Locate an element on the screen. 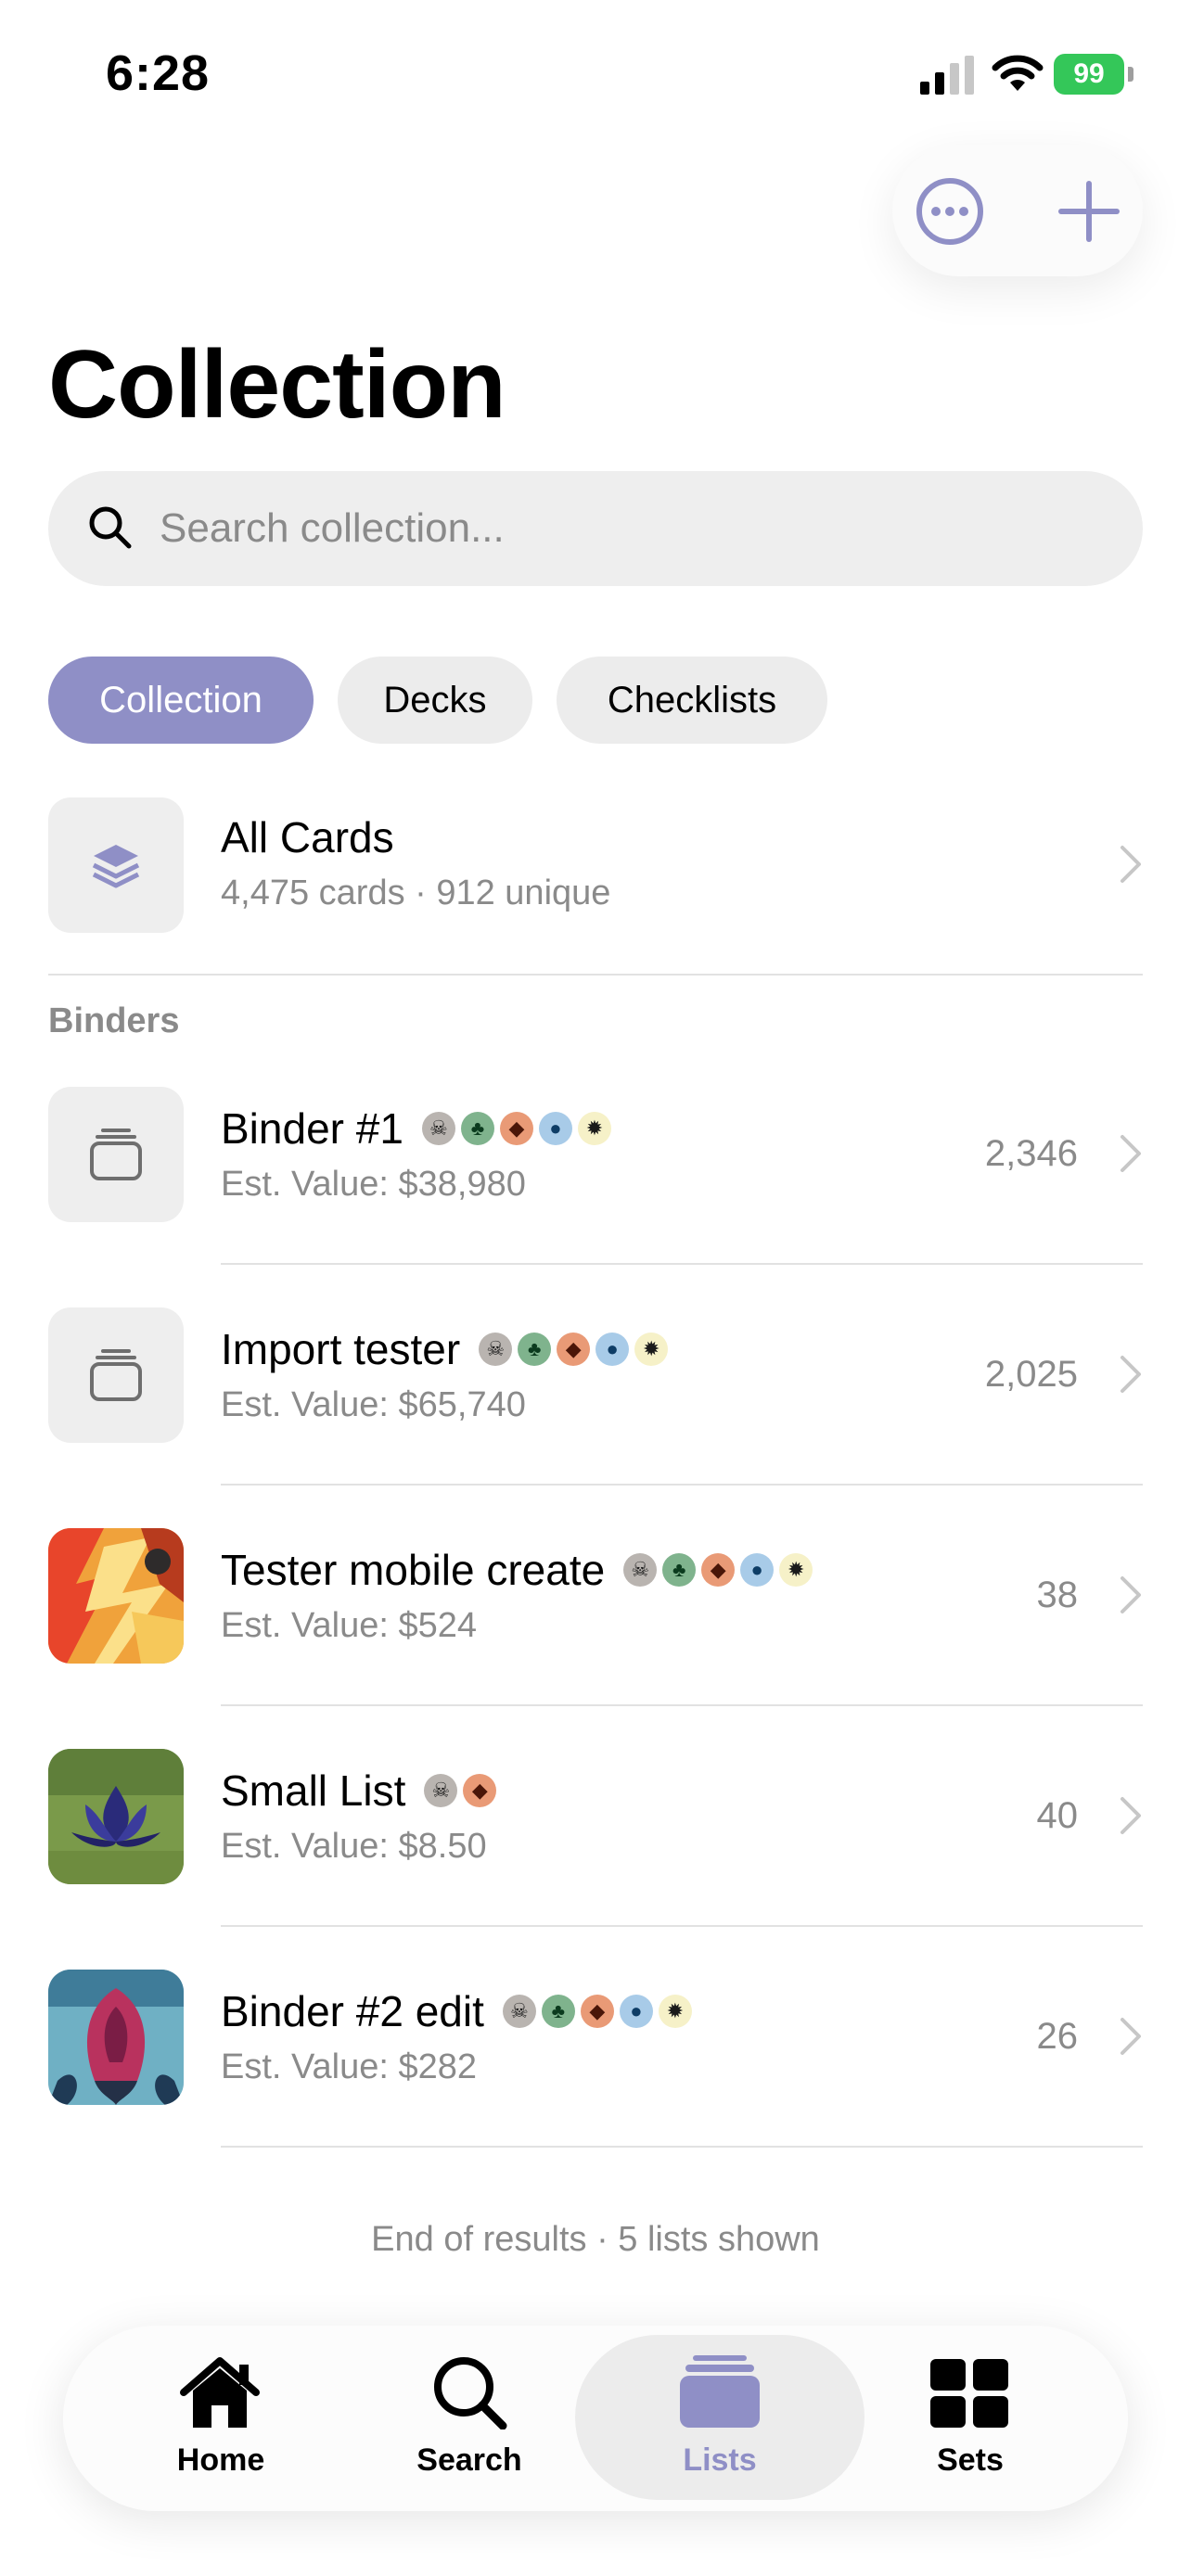  card-art-lotus is located at coordinates (116, 1816).